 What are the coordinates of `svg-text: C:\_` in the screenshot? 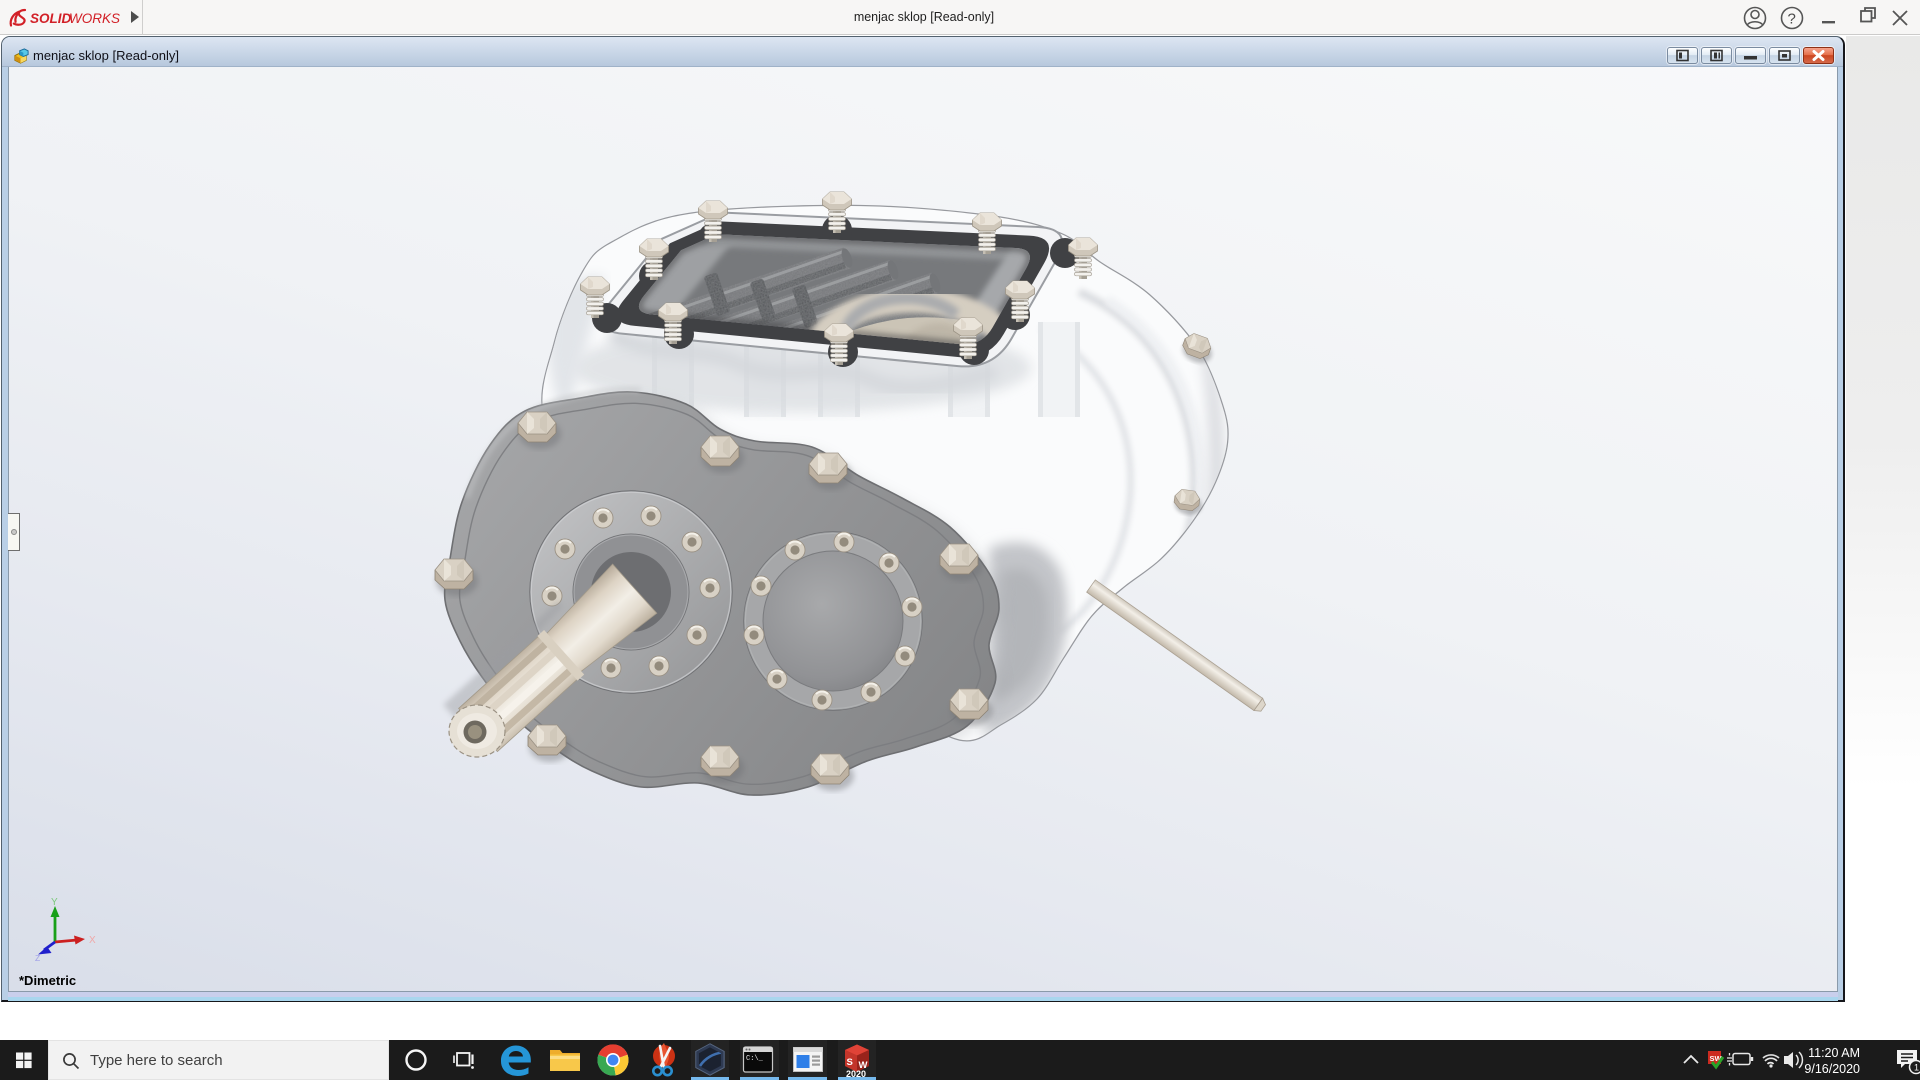 It's located at (755, 1059).